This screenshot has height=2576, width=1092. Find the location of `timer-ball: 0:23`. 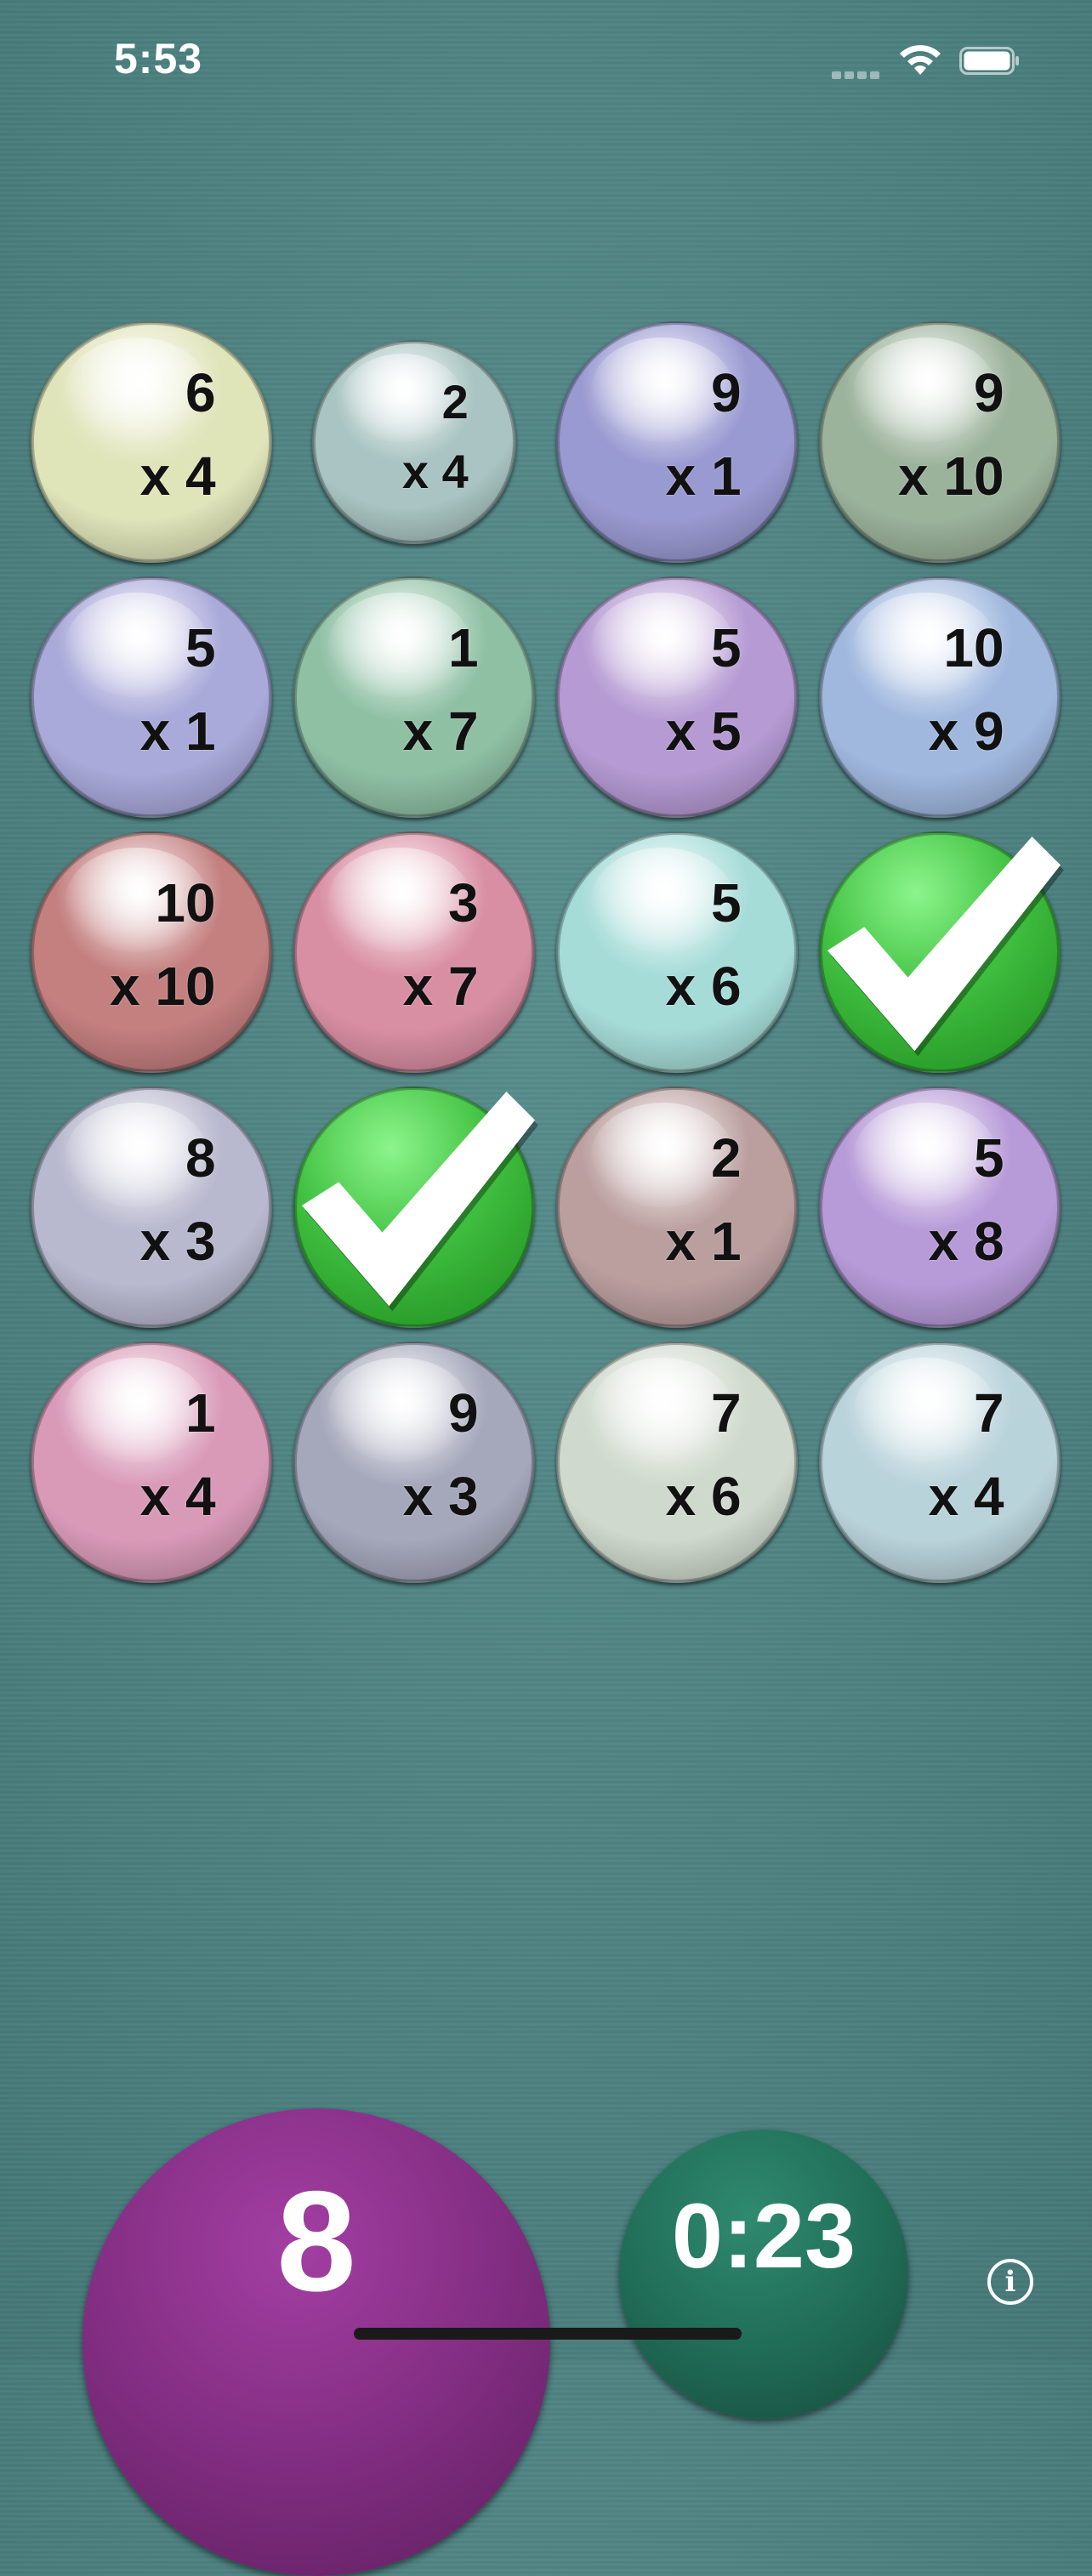

timer-ball: 0:23 is located at coordinates (763, 2274).